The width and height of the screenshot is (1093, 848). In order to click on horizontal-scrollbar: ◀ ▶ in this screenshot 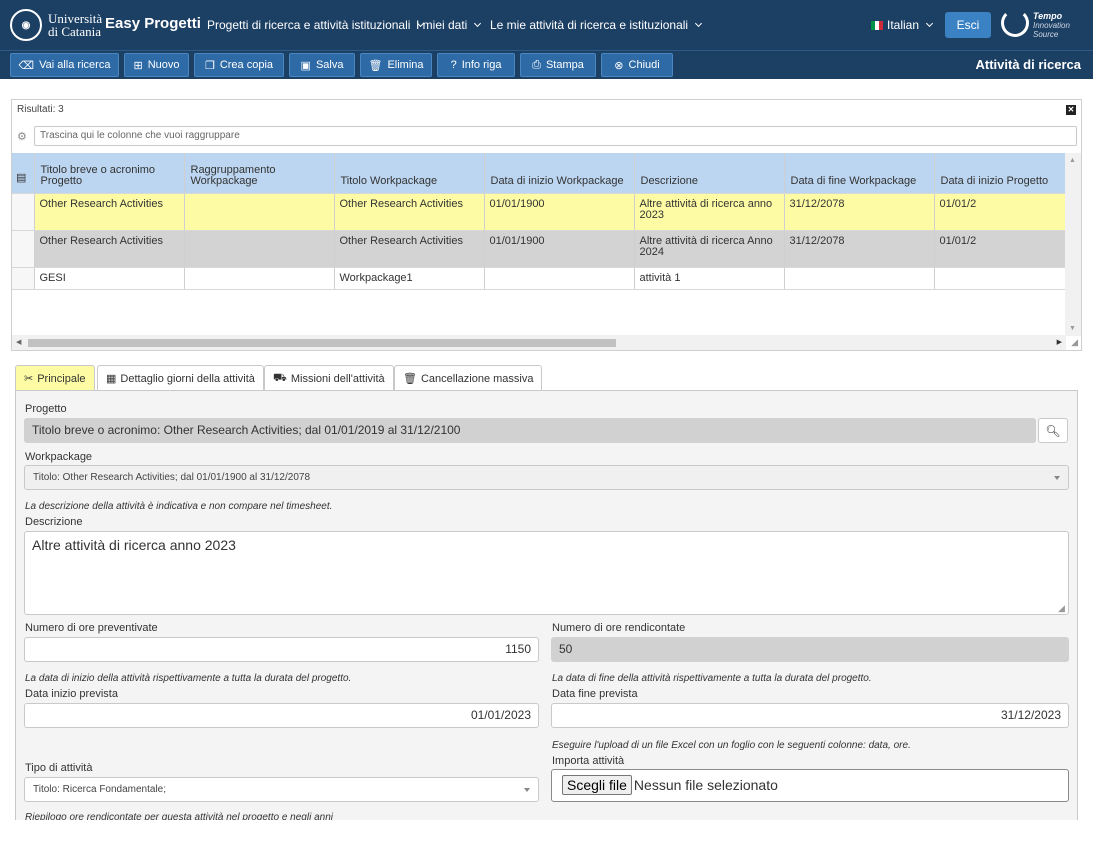, I will do `click(539, 342)`.